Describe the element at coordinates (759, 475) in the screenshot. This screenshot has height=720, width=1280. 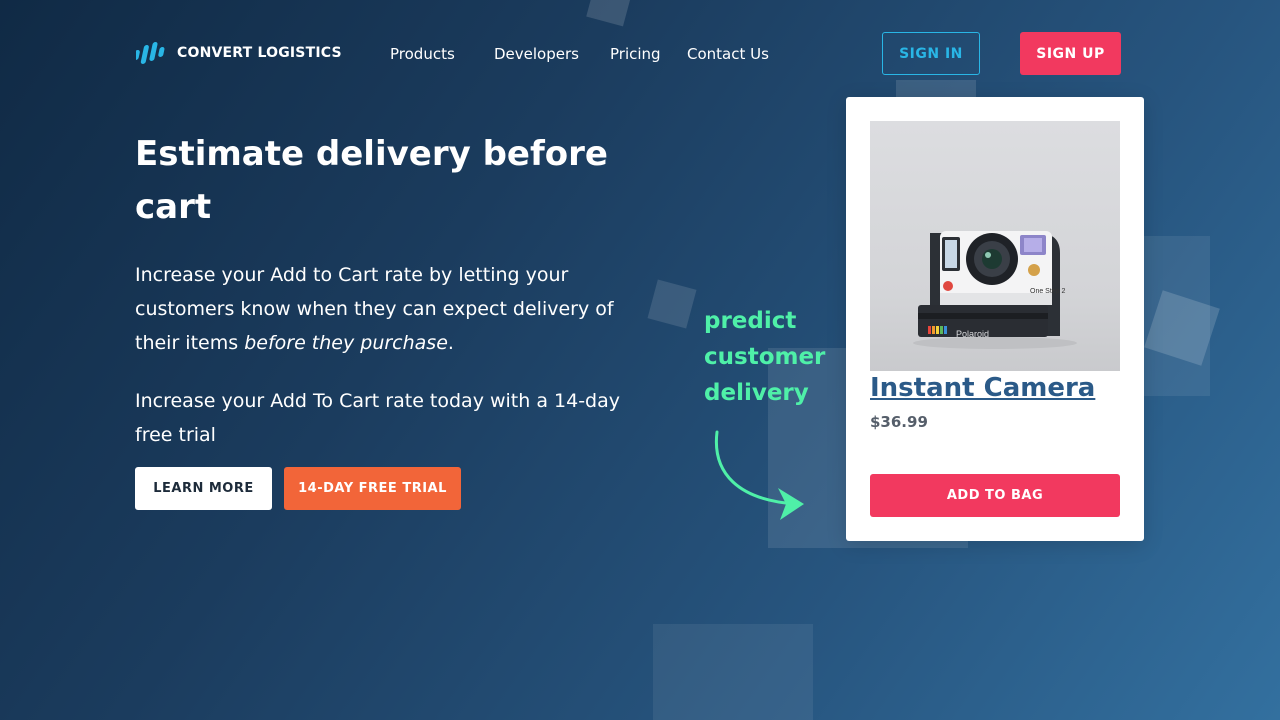
I see `curved-arrow-icon` at that location.